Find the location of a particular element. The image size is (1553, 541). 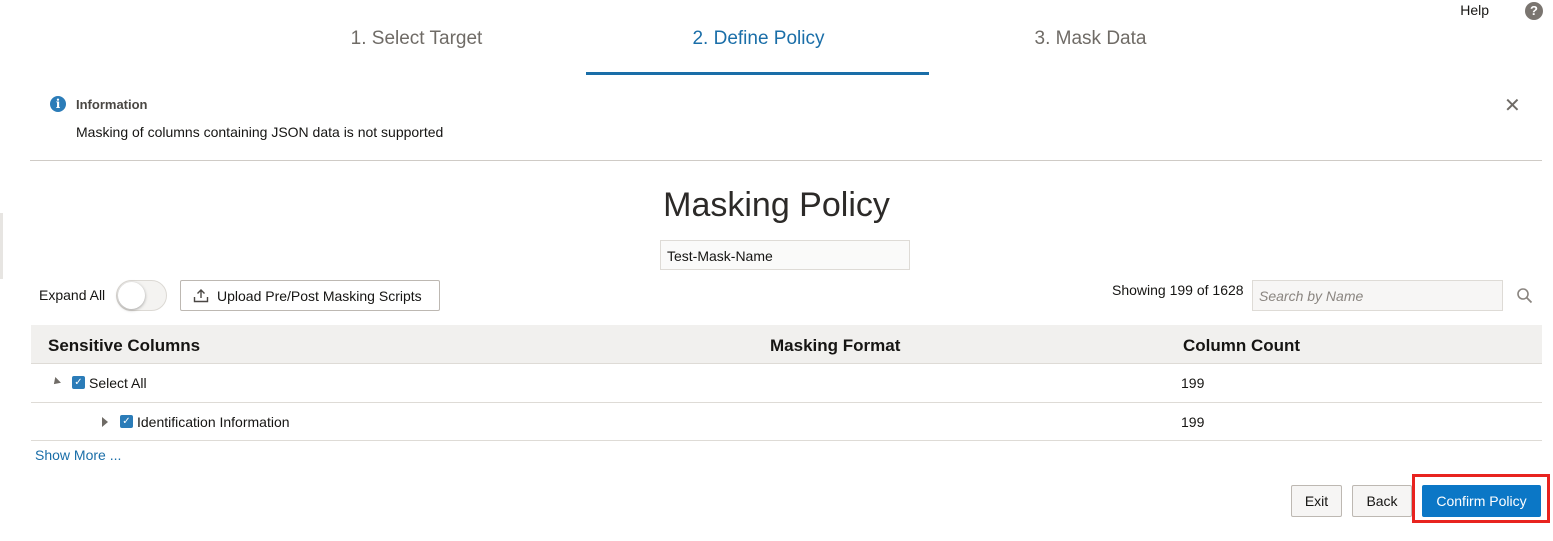

expand-all-toggle is located at coordinates (141, 295).